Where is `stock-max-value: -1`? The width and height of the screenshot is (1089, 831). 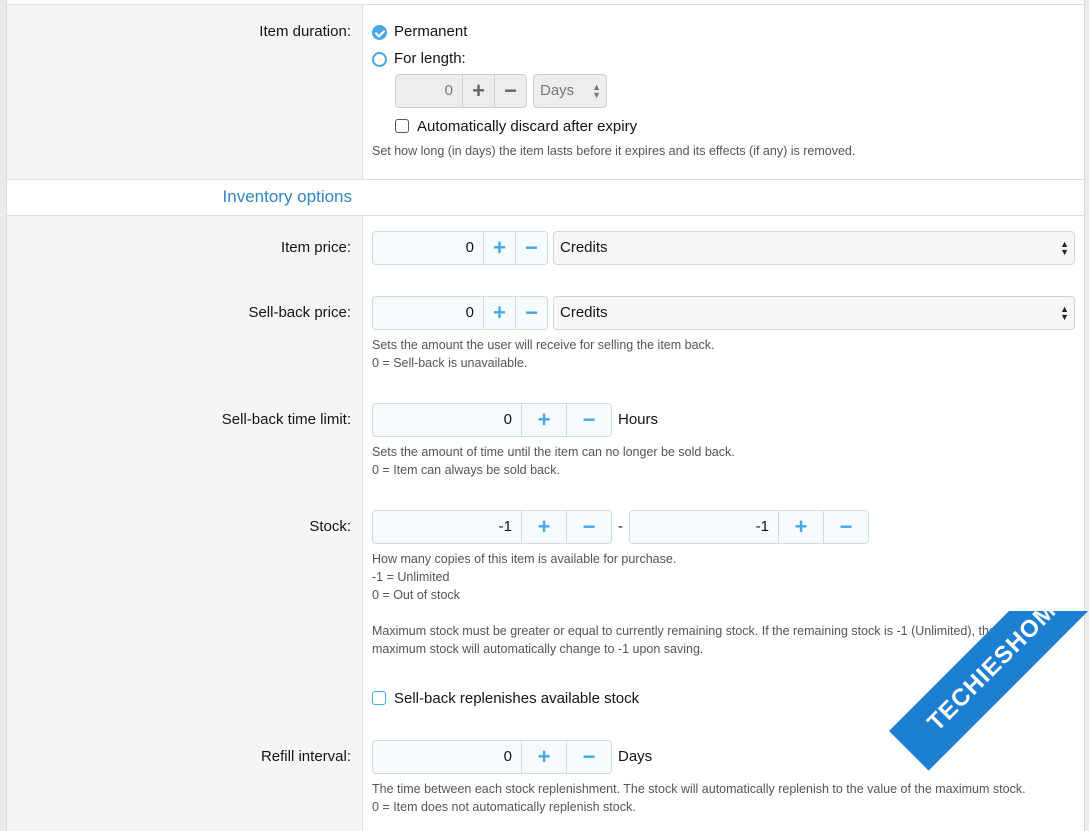 stock-max-value: -1 is located at coordinates (704, 527).